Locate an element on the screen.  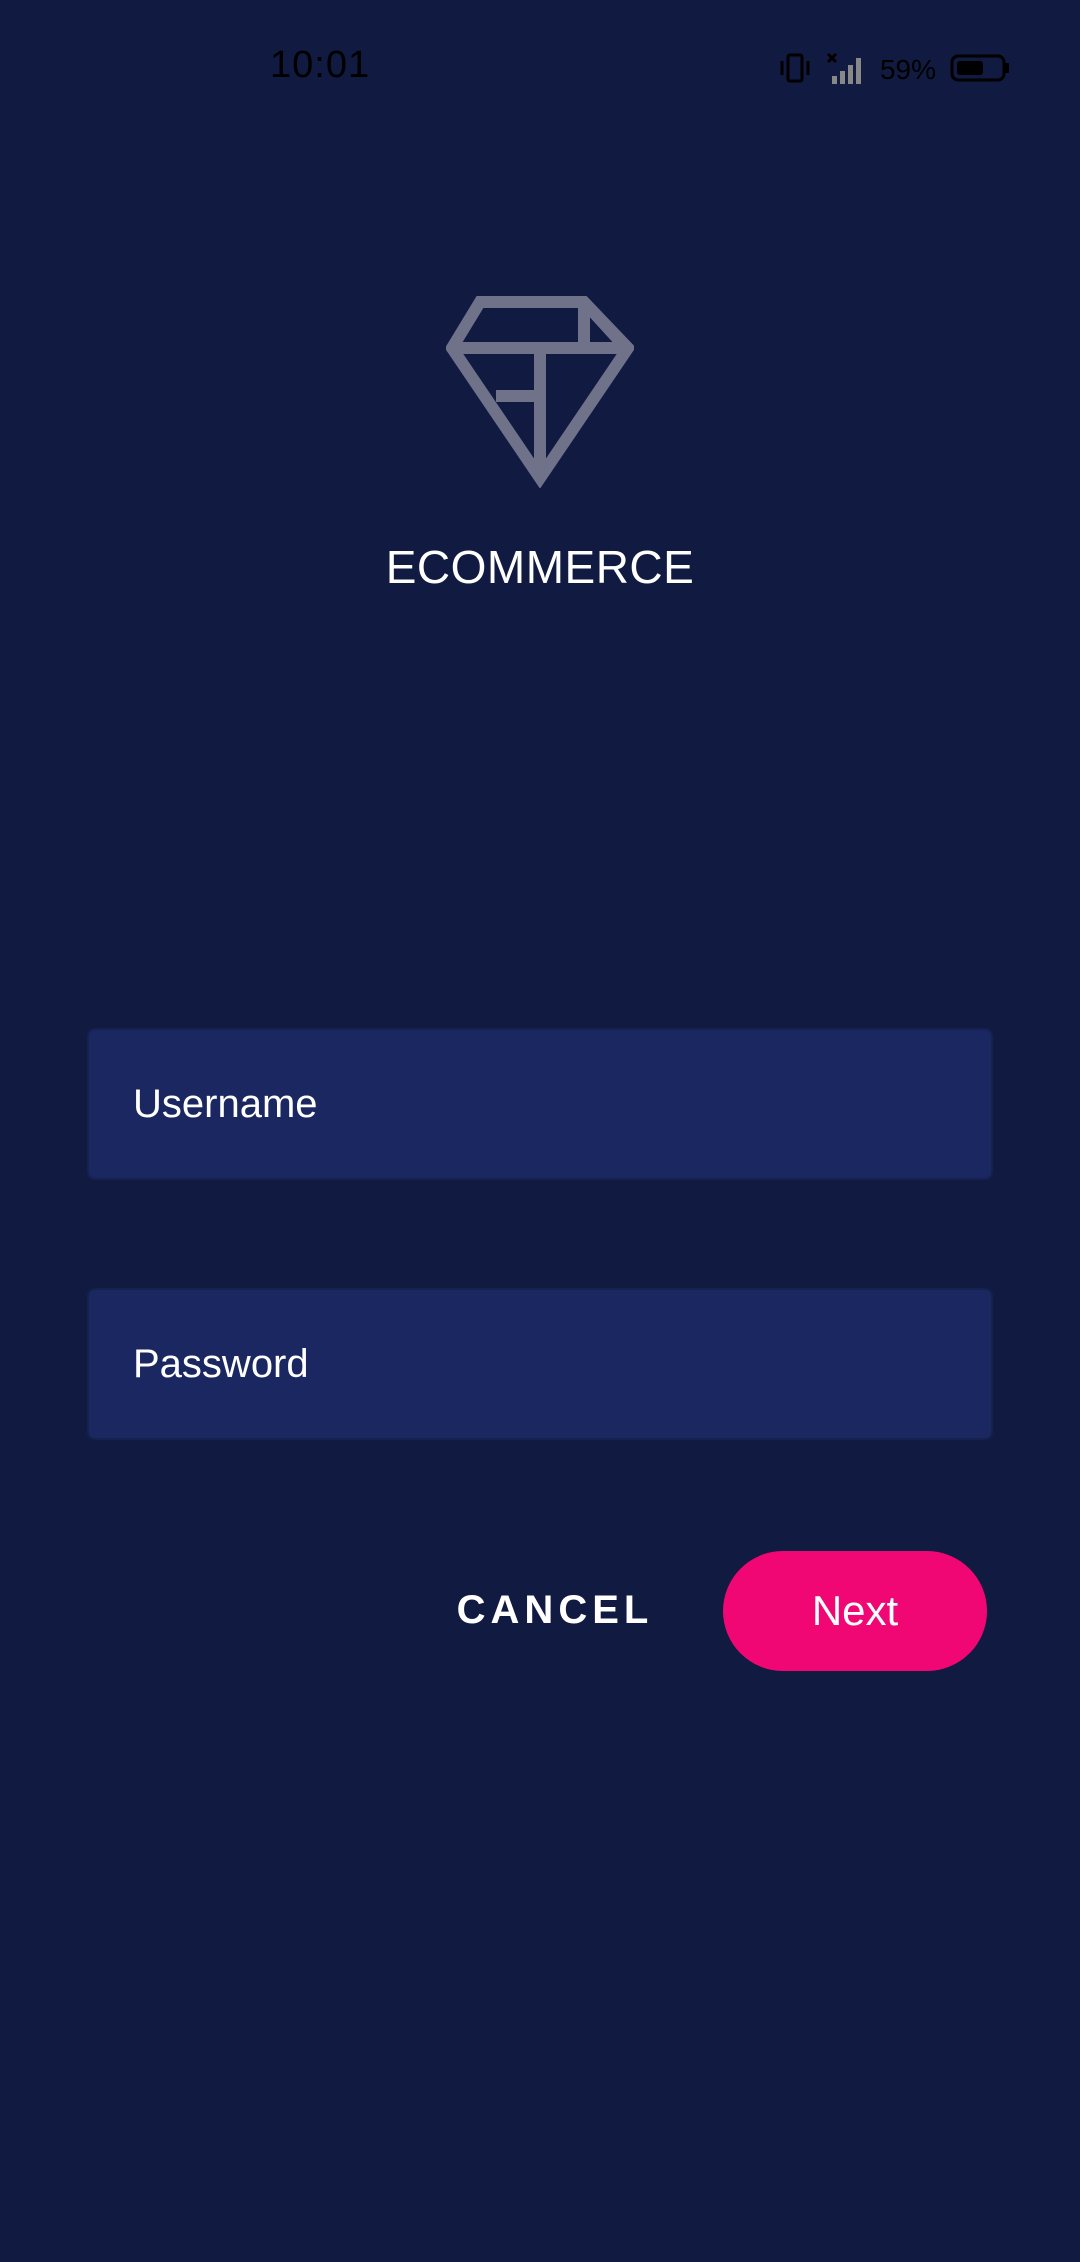
diamond-icon is located at coordinates (540, 392).